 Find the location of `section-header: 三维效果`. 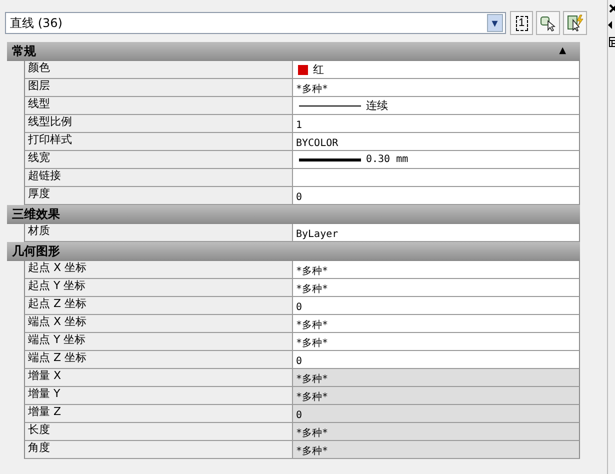

section-header: 三维效果 is located at coordinates (293, 214).